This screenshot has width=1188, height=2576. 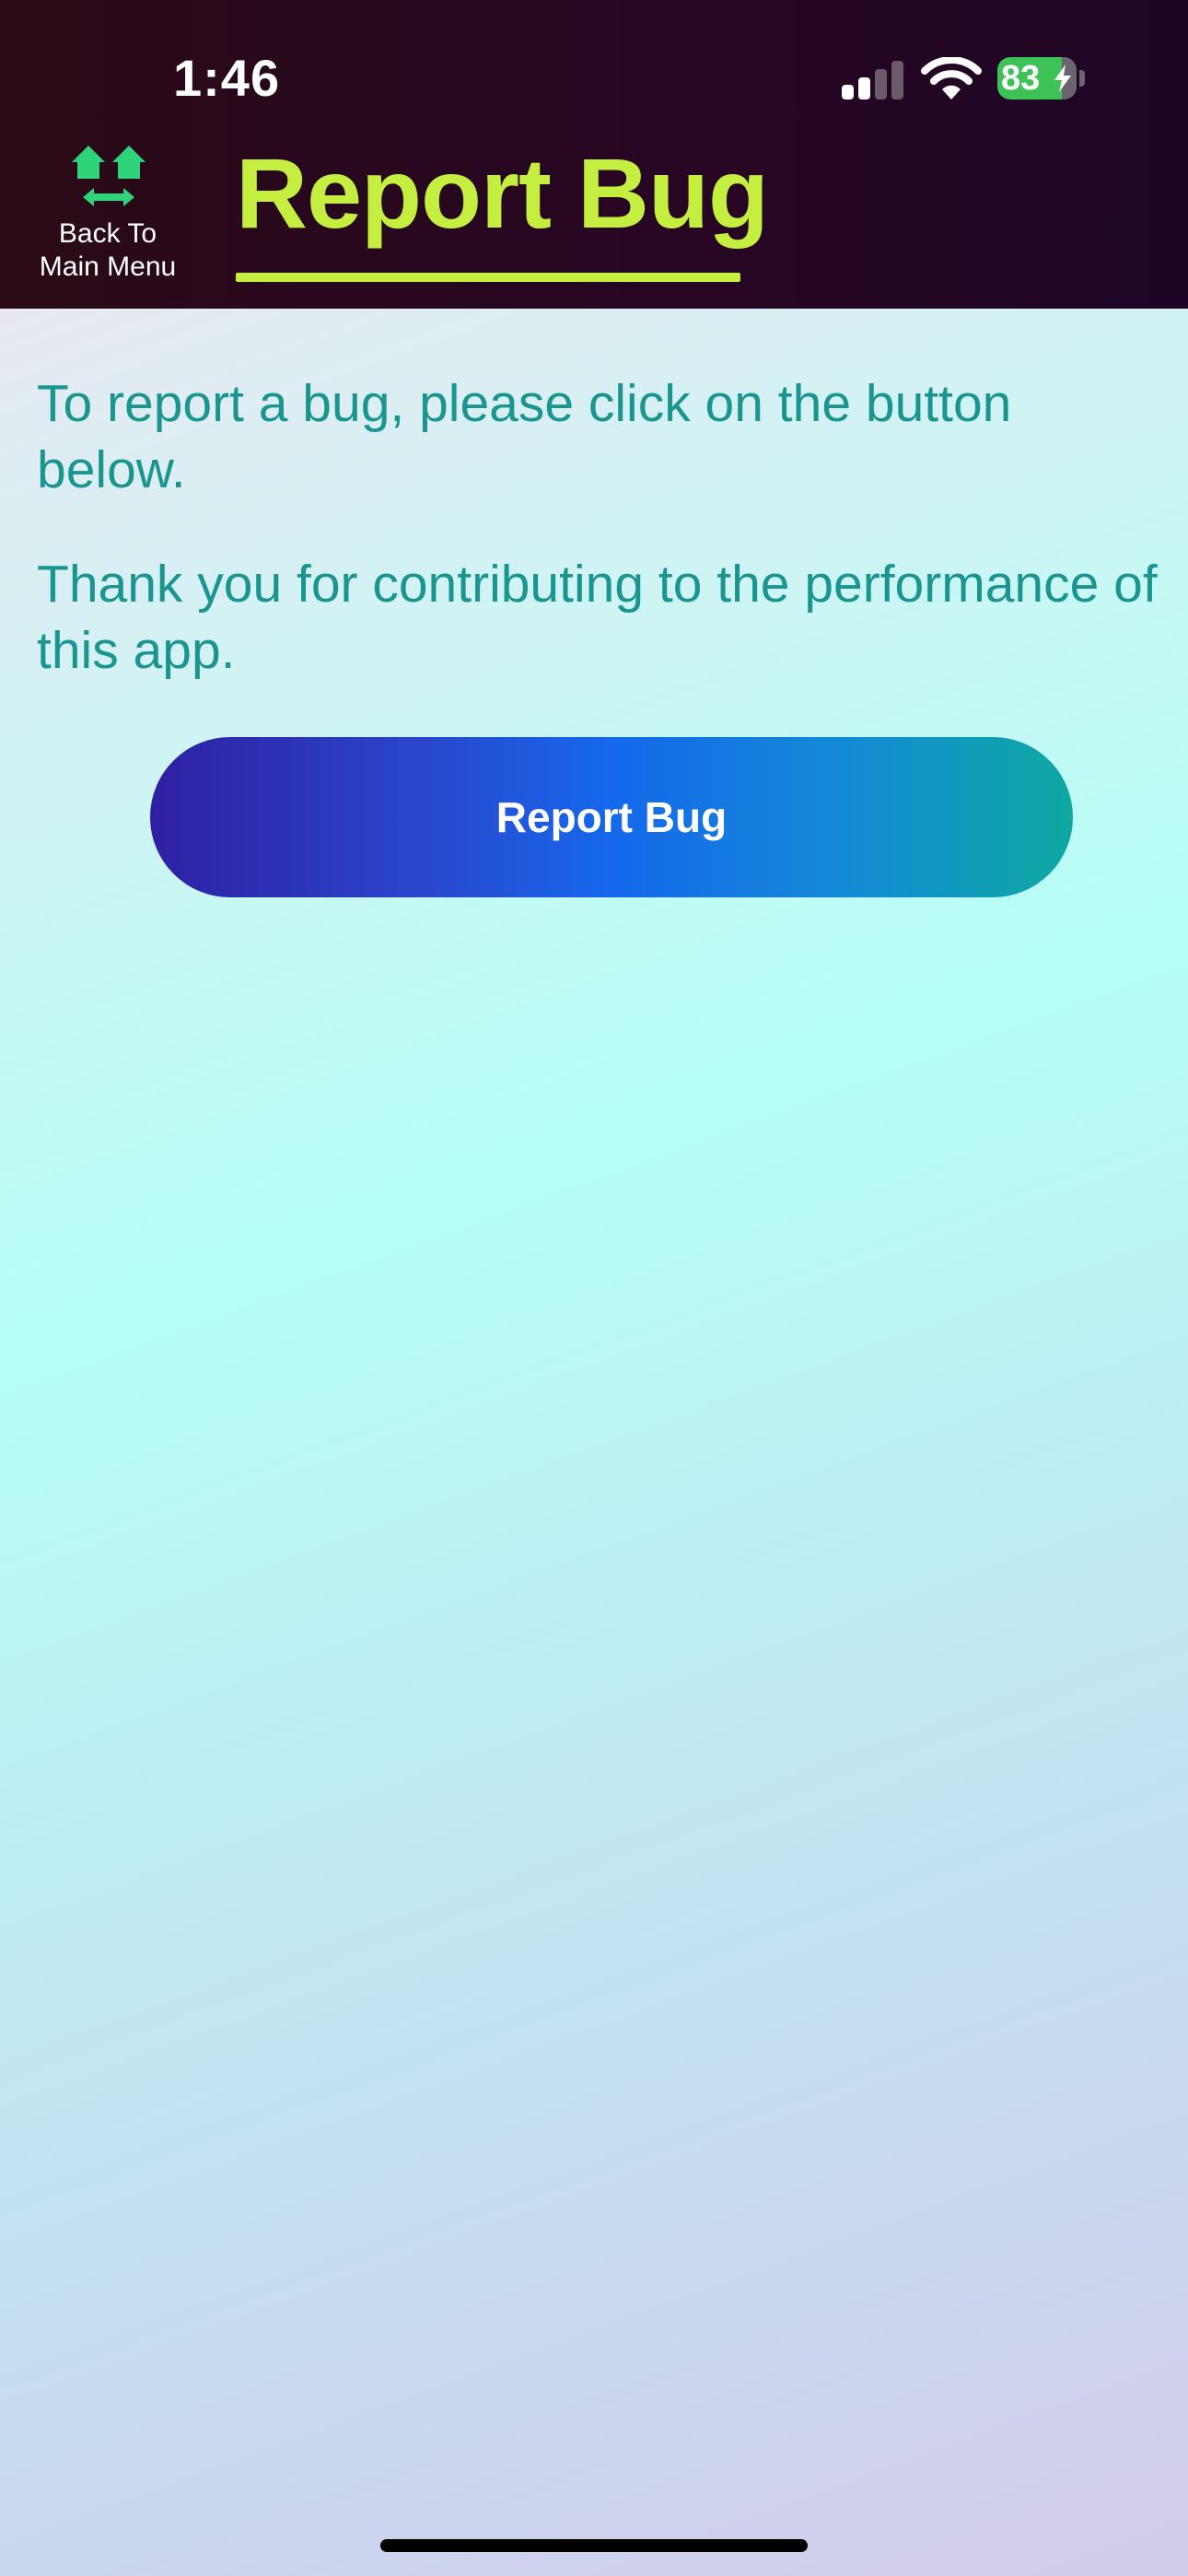 What do you see at coordinates (502, 193) in the screenshot?
I see `page-title: Report Bug` at bounding box center [502, 193].